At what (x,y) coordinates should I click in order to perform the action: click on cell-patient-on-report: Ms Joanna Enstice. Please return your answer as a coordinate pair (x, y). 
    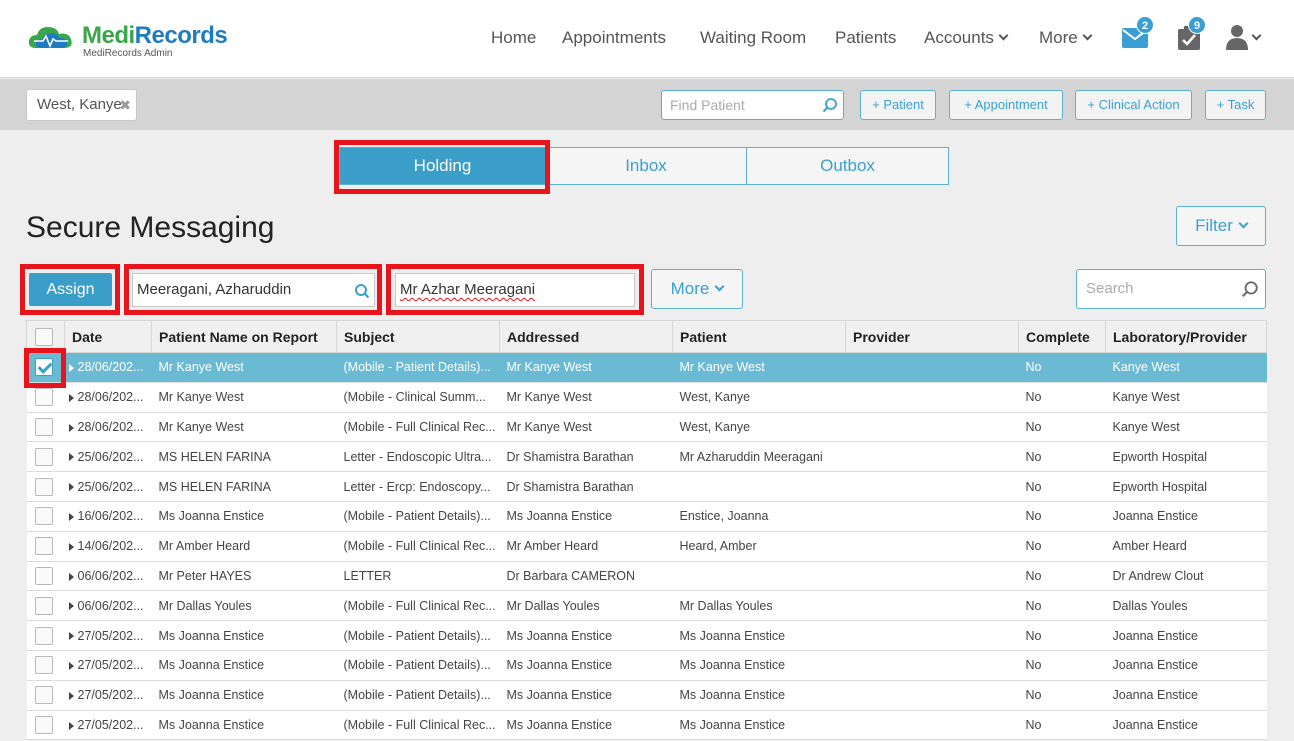
    Looking at the image, I should click on (244, 725).